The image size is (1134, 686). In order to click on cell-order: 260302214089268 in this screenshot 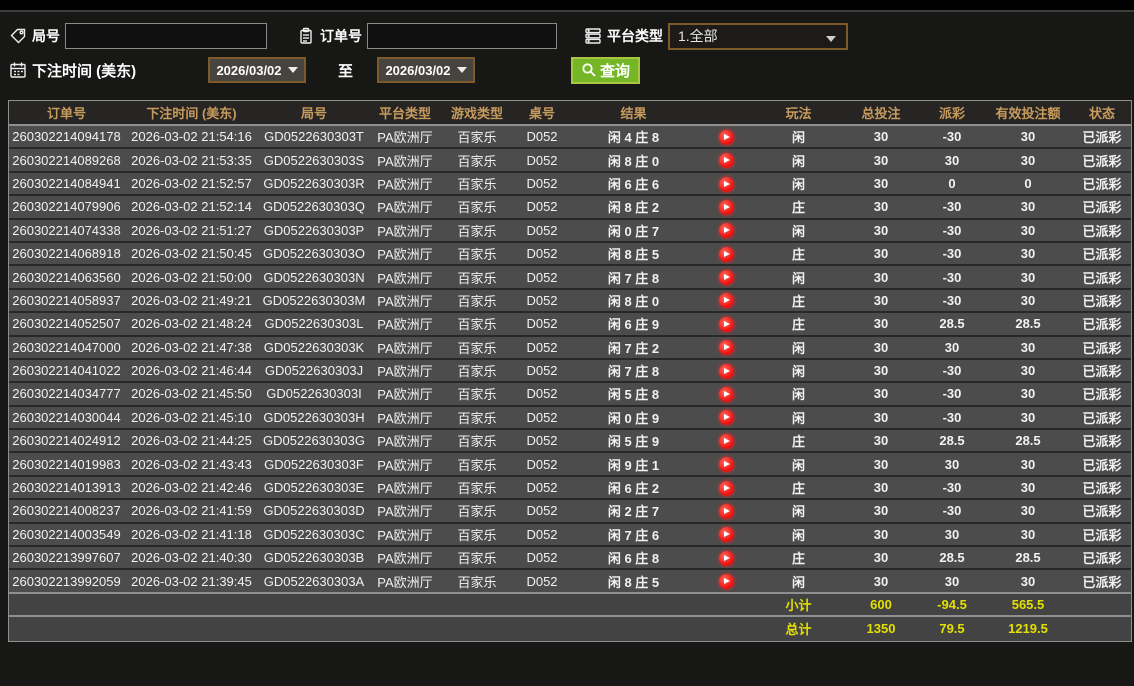, I will do `click(66, 161)`.